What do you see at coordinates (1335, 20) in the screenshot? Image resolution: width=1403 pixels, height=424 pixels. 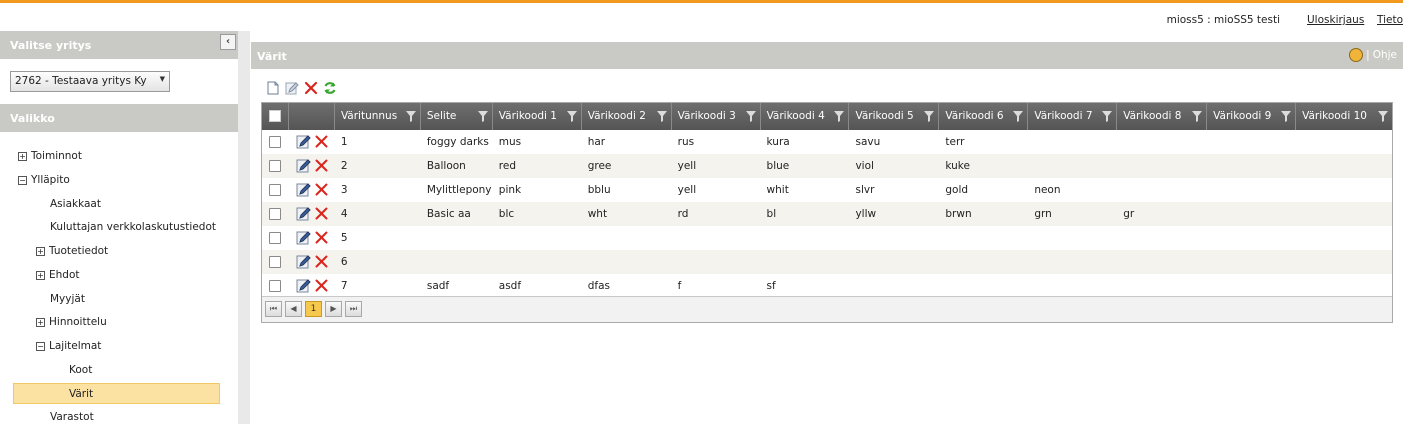 I see `logout-link: Uloskirjaus` at bounding box center [1335, 20].